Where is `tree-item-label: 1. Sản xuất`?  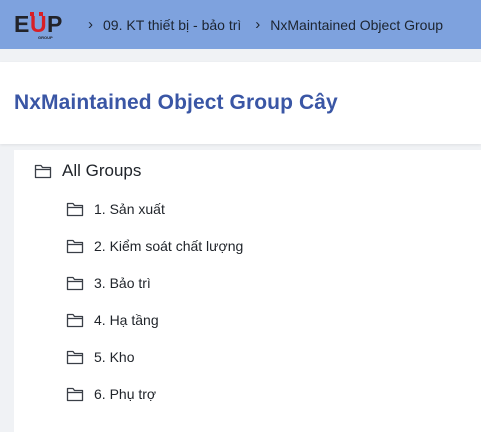
tree-item-label: 1. Sản xuất is located at coordinates (129, 209).